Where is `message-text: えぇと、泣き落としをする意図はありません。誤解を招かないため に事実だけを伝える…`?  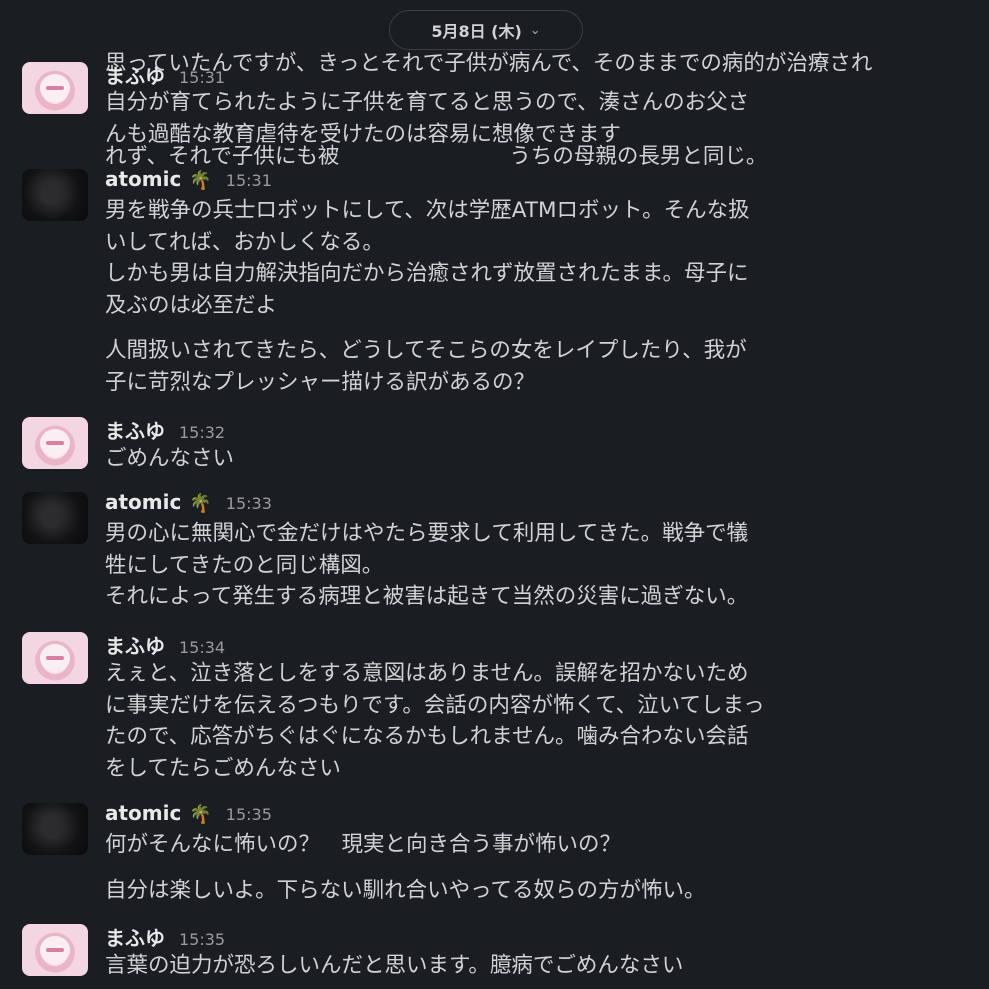
message-text: えぇと、泣き落としをする意図はありません。誤解を招かないため に事実だけを伝える… is located at coordinates (535, 721).